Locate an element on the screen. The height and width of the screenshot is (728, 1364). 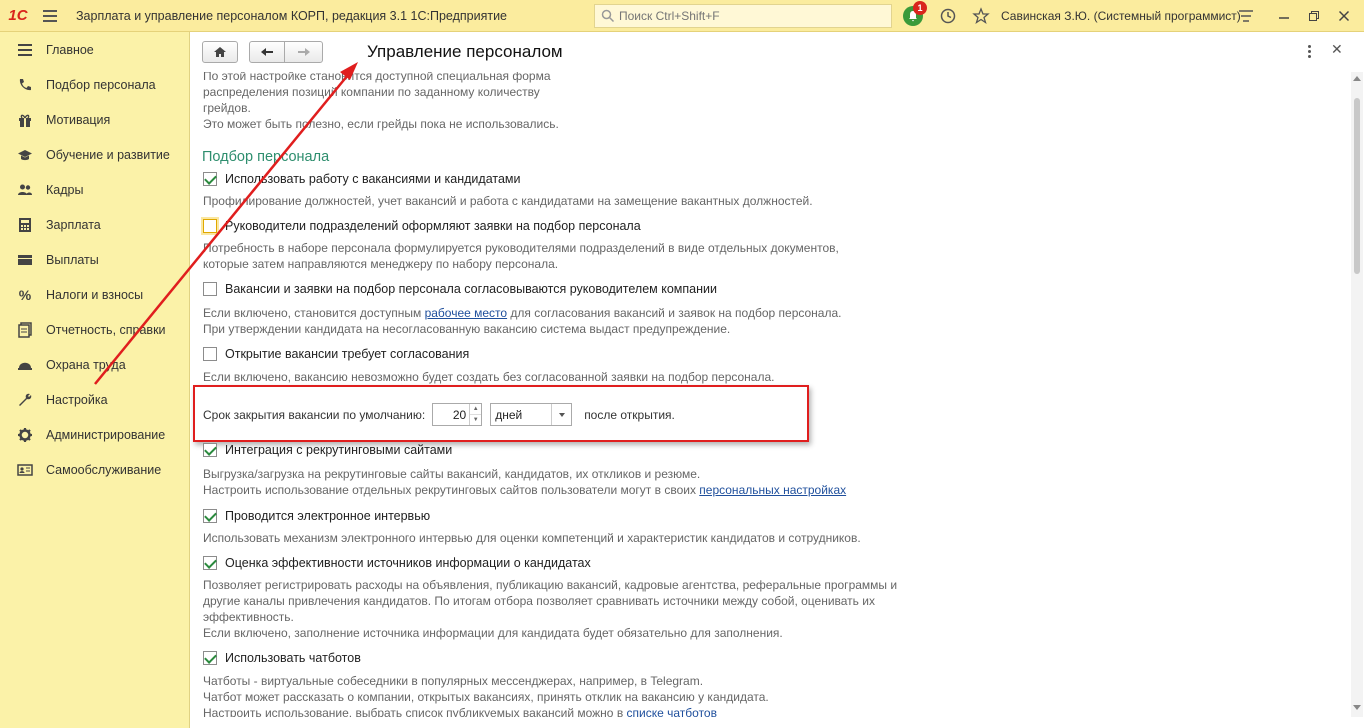
arrow-right-icon is located at coordinates (303, 52).